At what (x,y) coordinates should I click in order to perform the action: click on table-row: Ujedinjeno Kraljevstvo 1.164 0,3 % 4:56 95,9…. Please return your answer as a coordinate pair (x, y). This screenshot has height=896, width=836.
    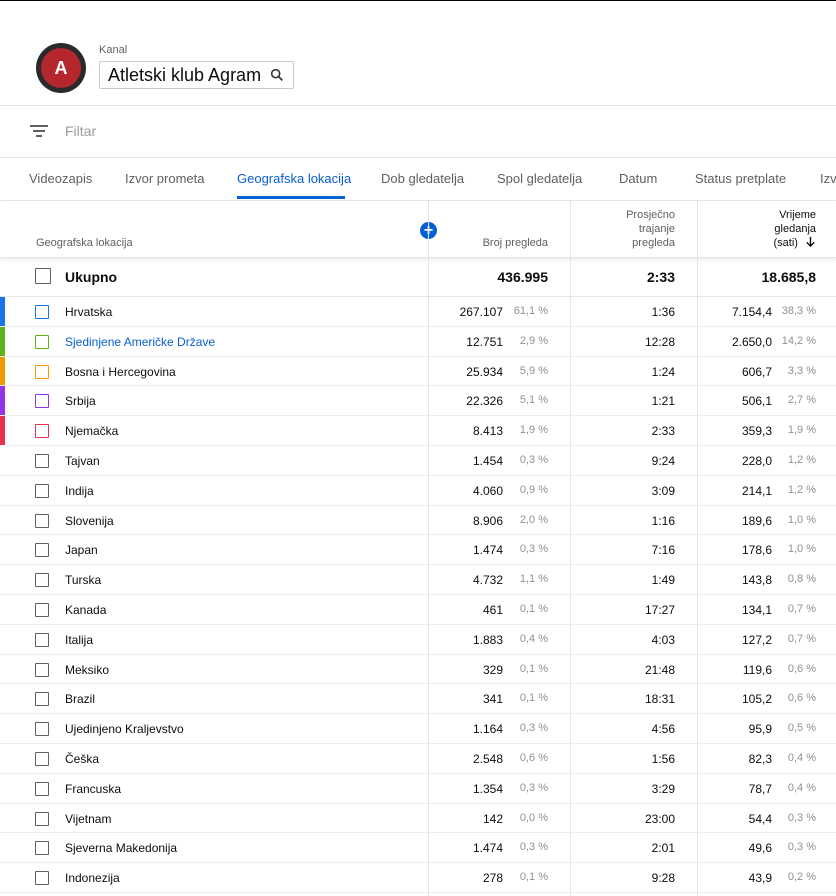
    Looking at the image, I should click on (418, 729).